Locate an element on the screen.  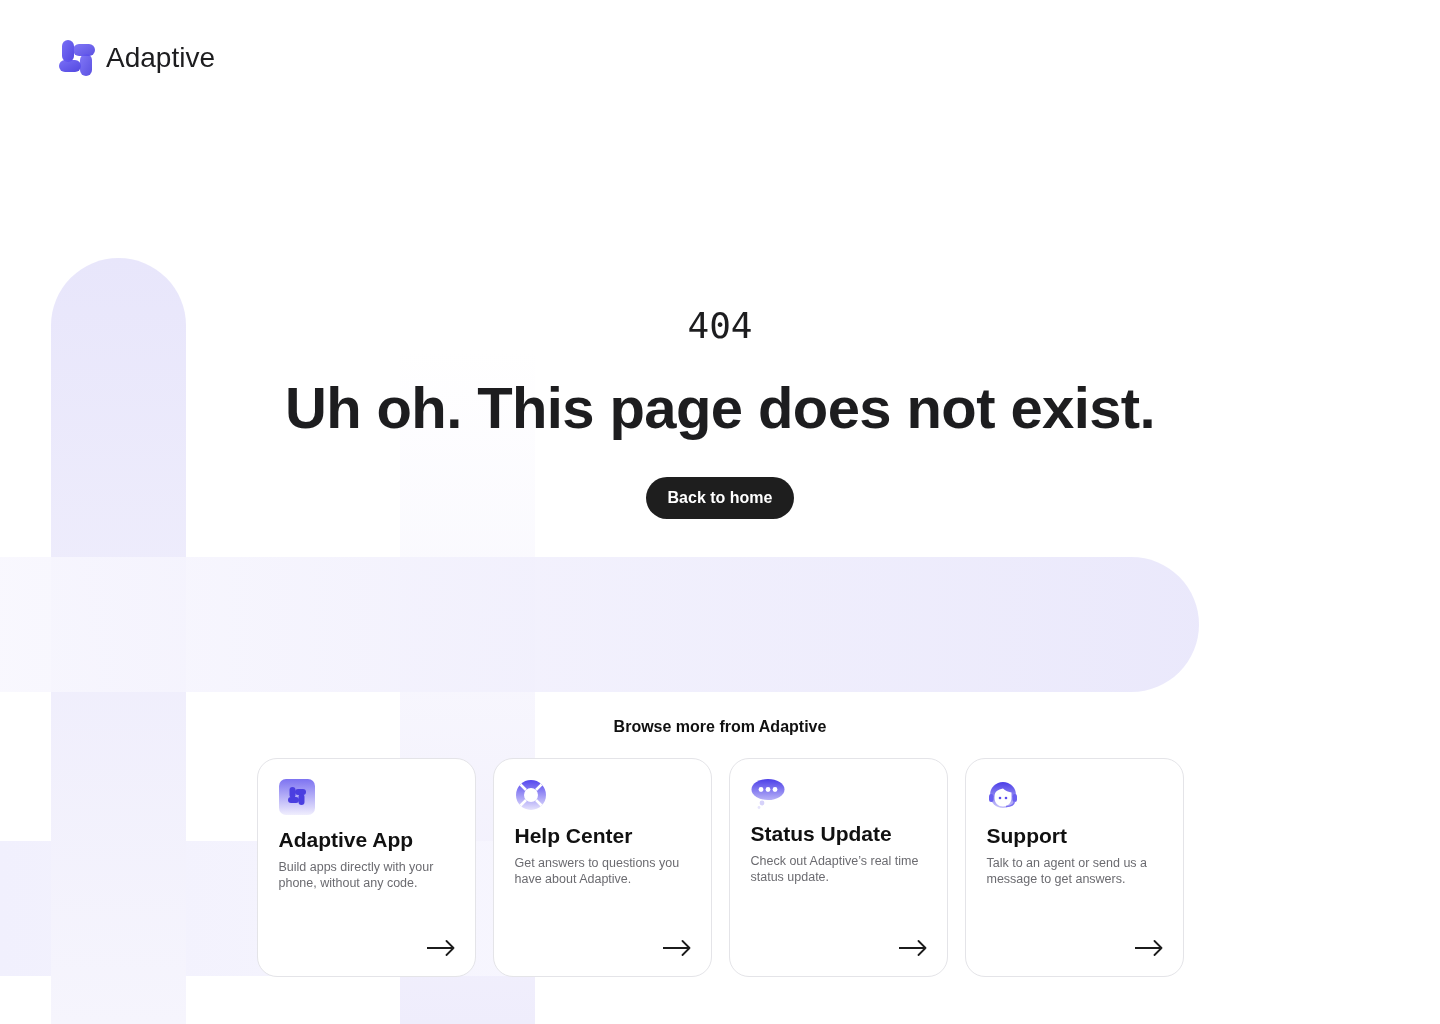
browse-heading: Browse more from Adaptive is located at coordinates (720, 727).